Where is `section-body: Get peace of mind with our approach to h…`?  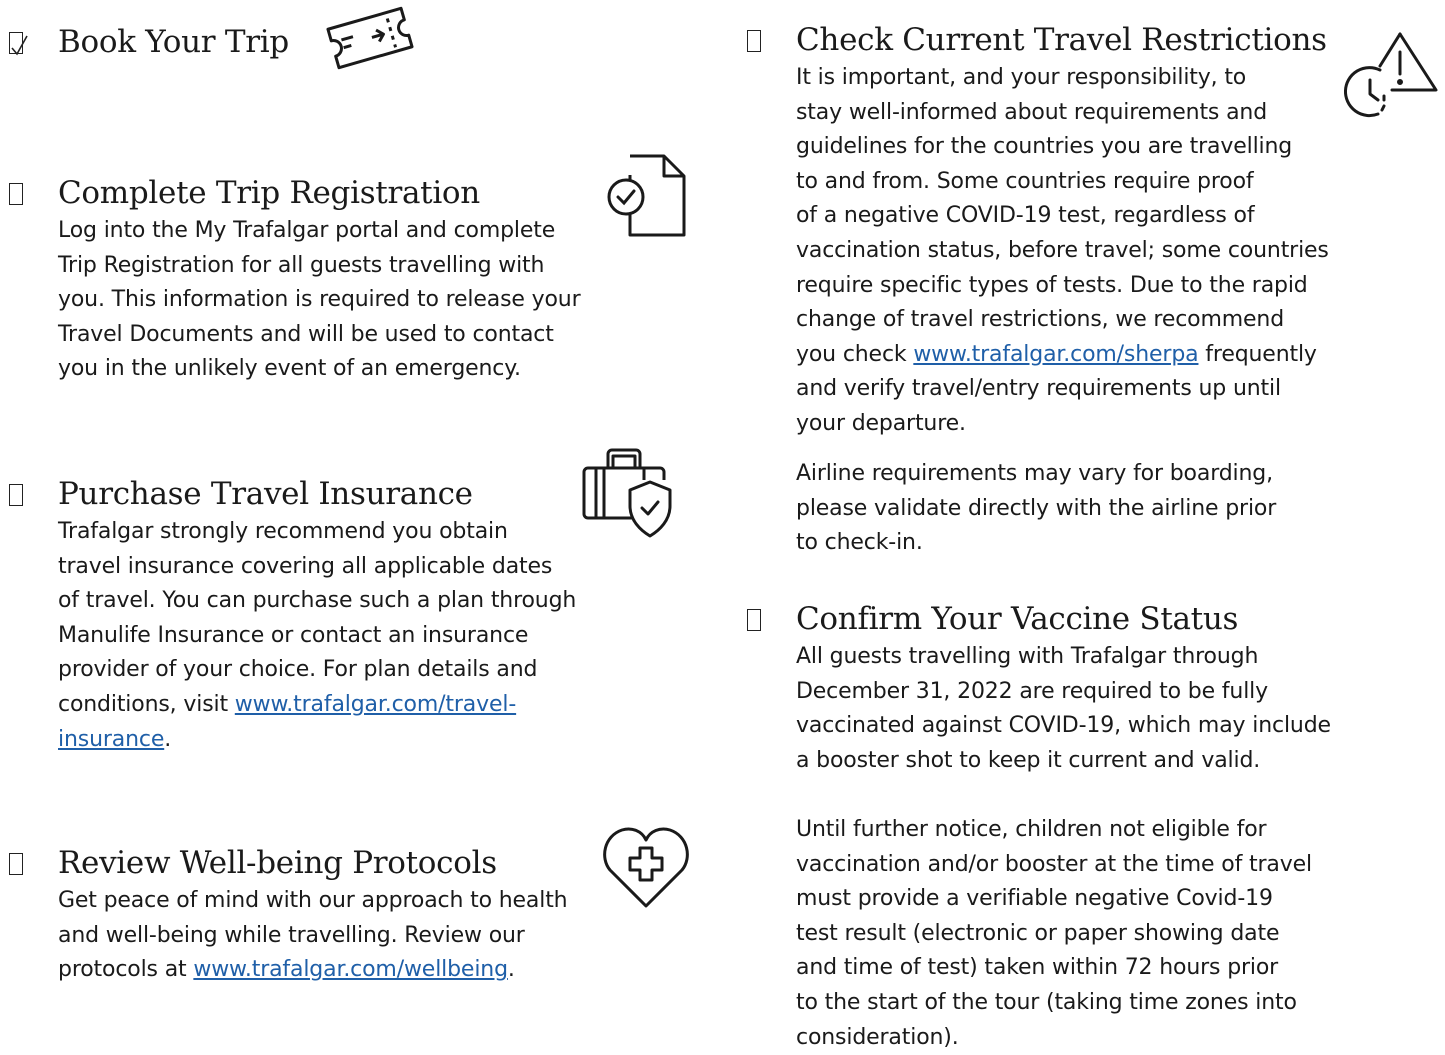
section-body: Get peace of mind with our approach to h… is located at coordinates (313, 935).